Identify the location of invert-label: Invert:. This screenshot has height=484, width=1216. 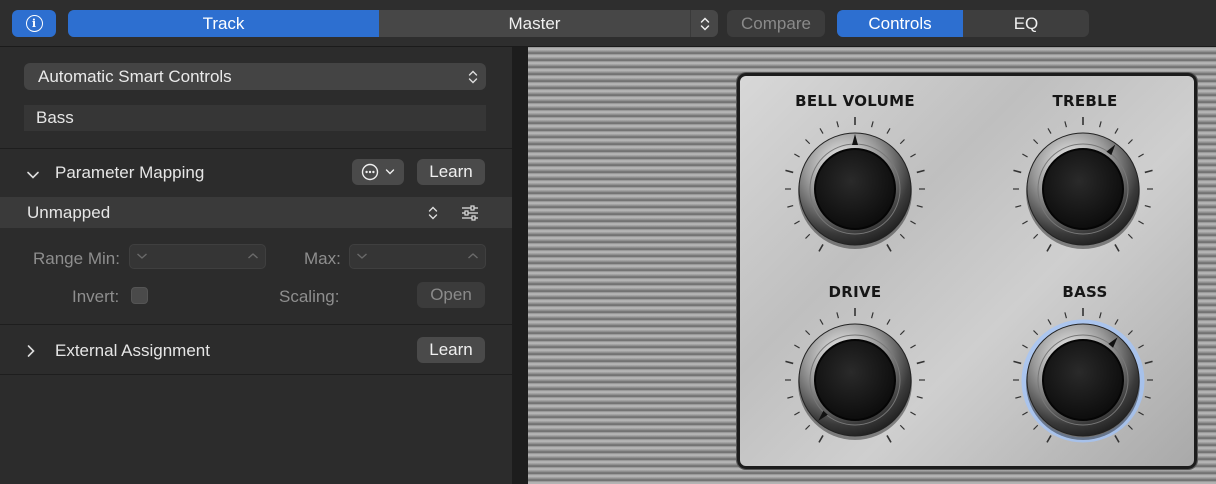
(96, 296).